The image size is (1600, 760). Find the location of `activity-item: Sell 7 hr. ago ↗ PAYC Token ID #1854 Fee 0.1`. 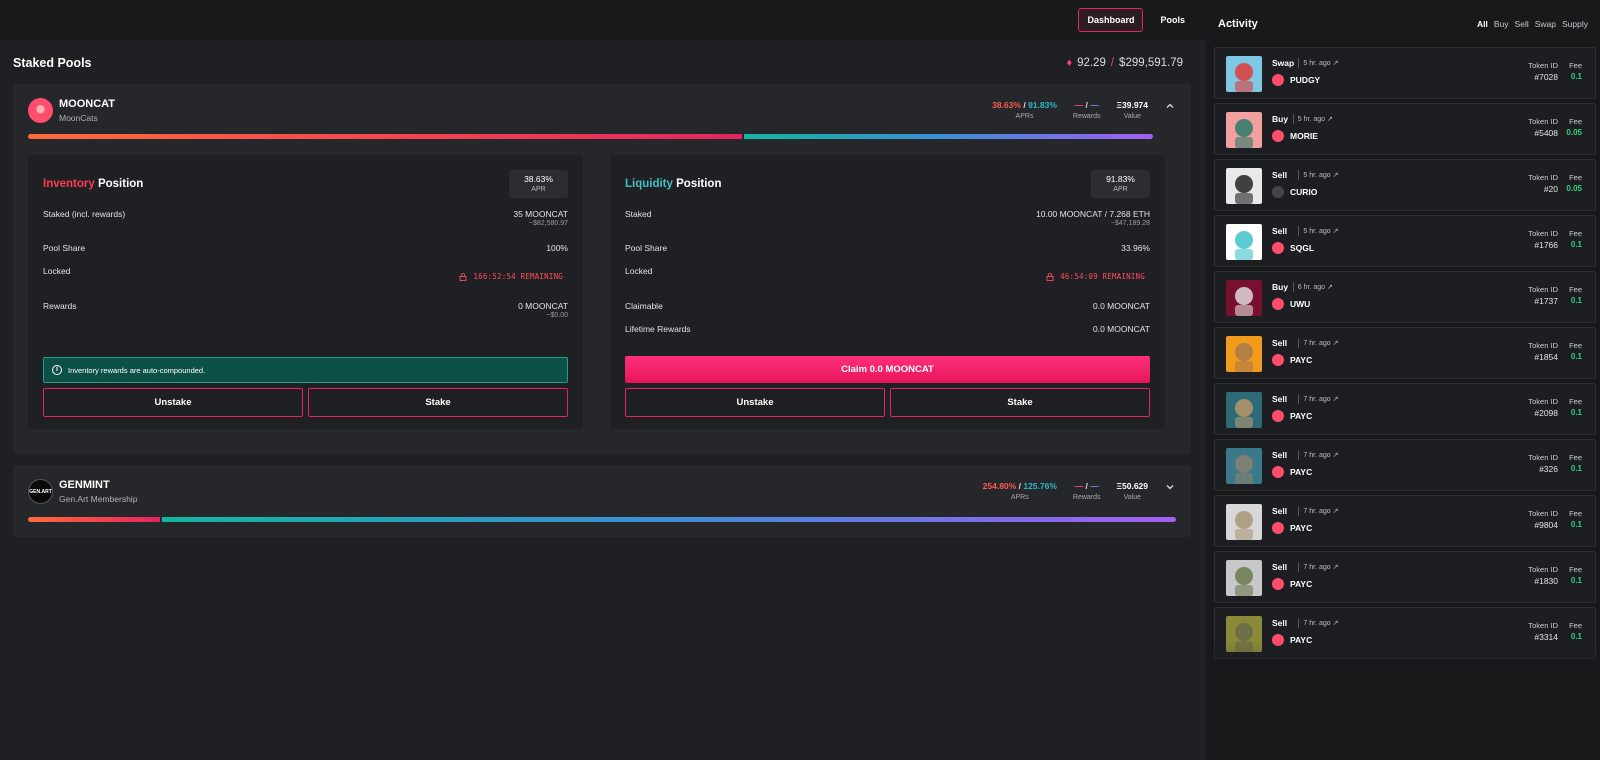

activity-item: Sell 7 hr. ago ↗ PAYC Token ID #1854 Fee 0.1 is located at coordinates (1405, 353).